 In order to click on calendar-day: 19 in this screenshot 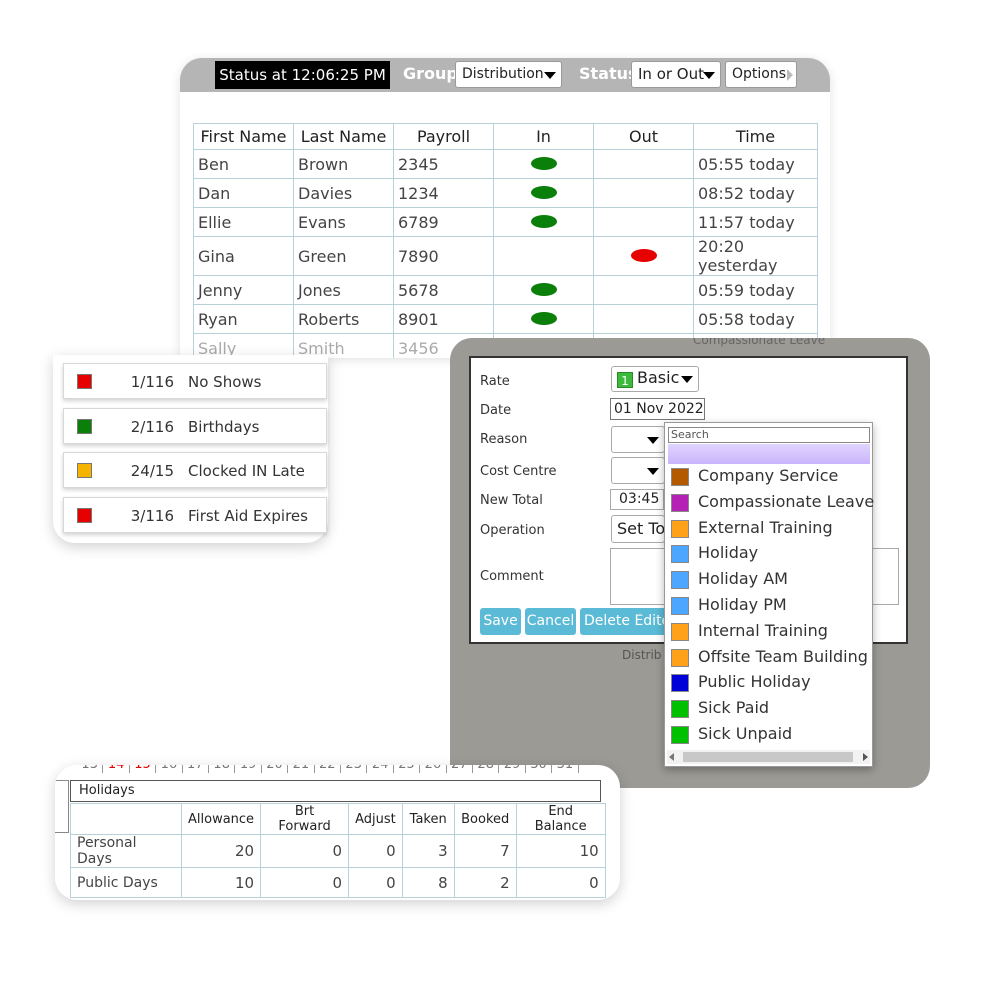, I will do `click(248, 769)`.